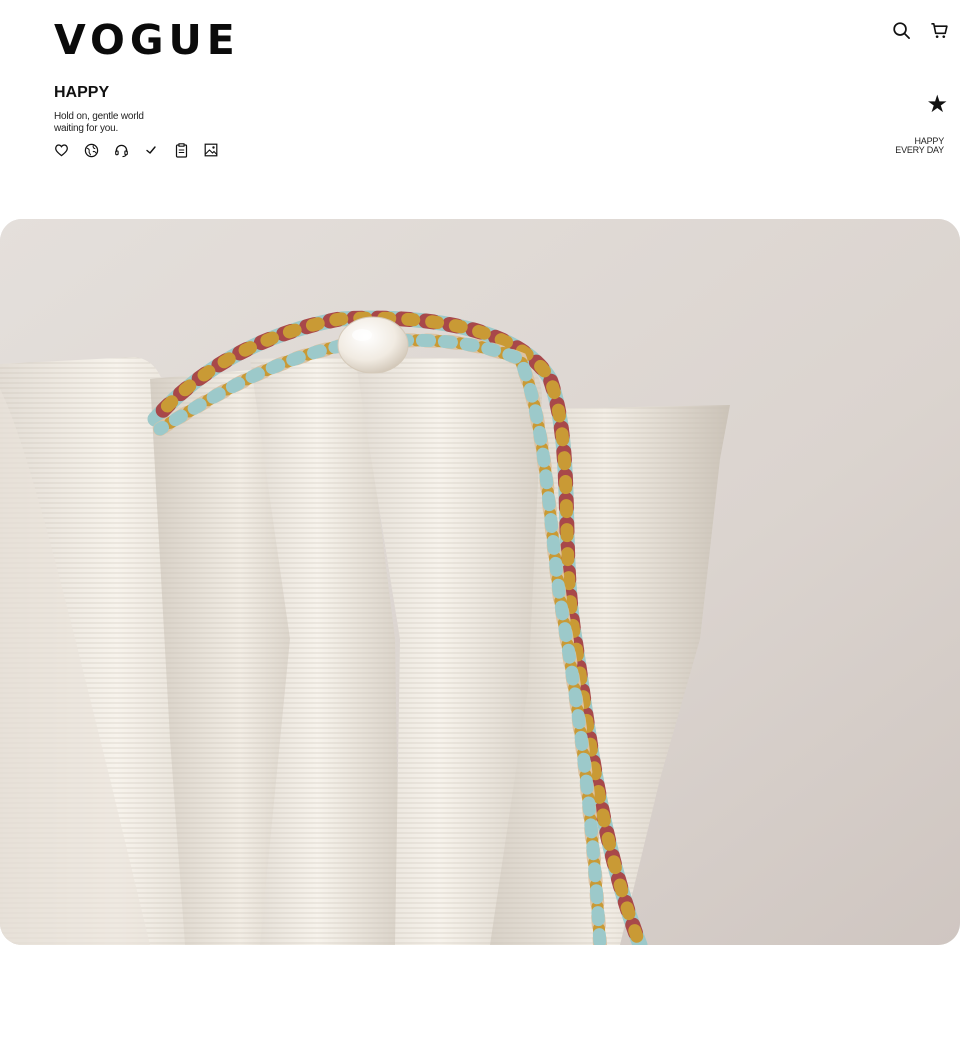 This screenshot has width=960, height=1039. I want to click on tagline-line-2: waiting for you., so click(86, 128).